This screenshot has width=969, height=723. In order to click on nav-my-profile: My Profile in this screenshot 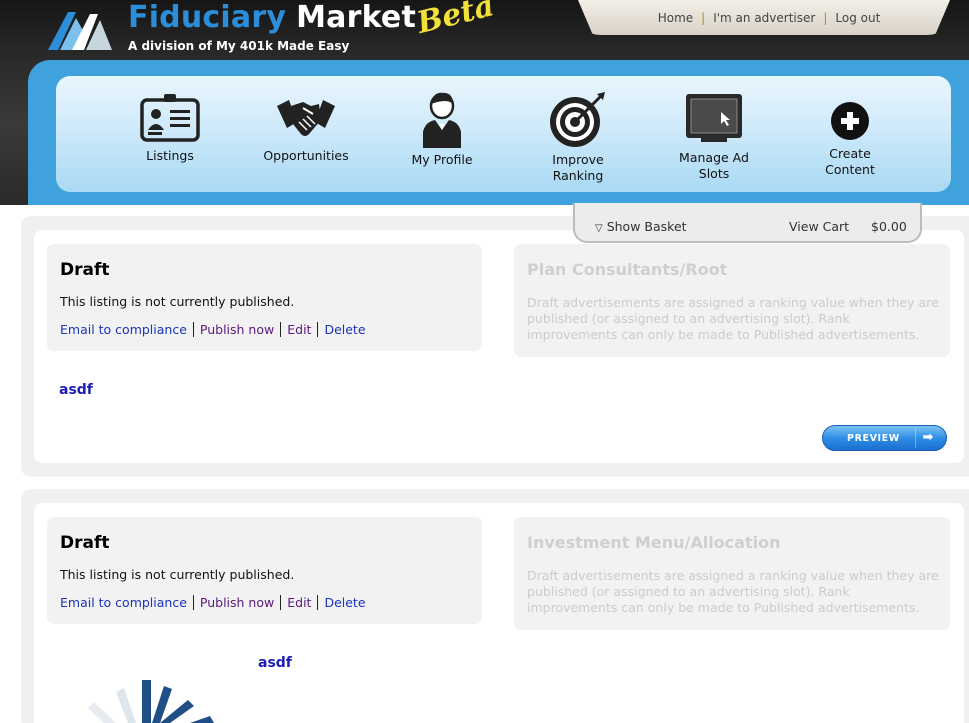, I will do `click(442, 130)`.